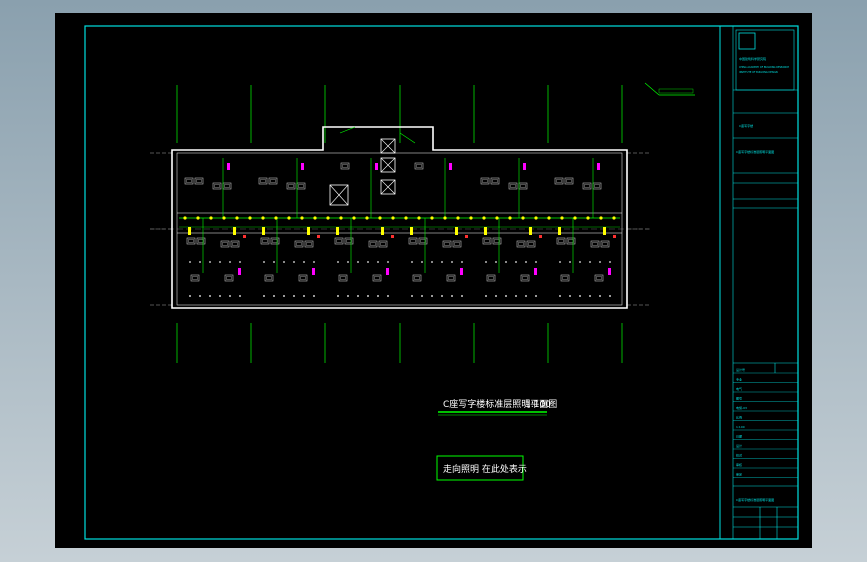  I want to click on building-core, so click(362, 172).